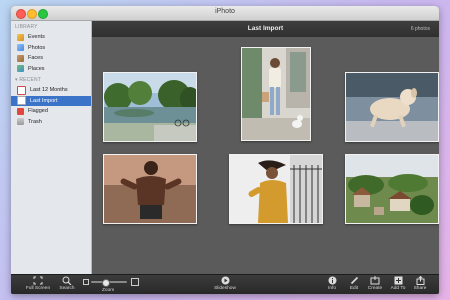 The image size is (450, 300). I want to click on photo-lake-image, so click(150, 107).